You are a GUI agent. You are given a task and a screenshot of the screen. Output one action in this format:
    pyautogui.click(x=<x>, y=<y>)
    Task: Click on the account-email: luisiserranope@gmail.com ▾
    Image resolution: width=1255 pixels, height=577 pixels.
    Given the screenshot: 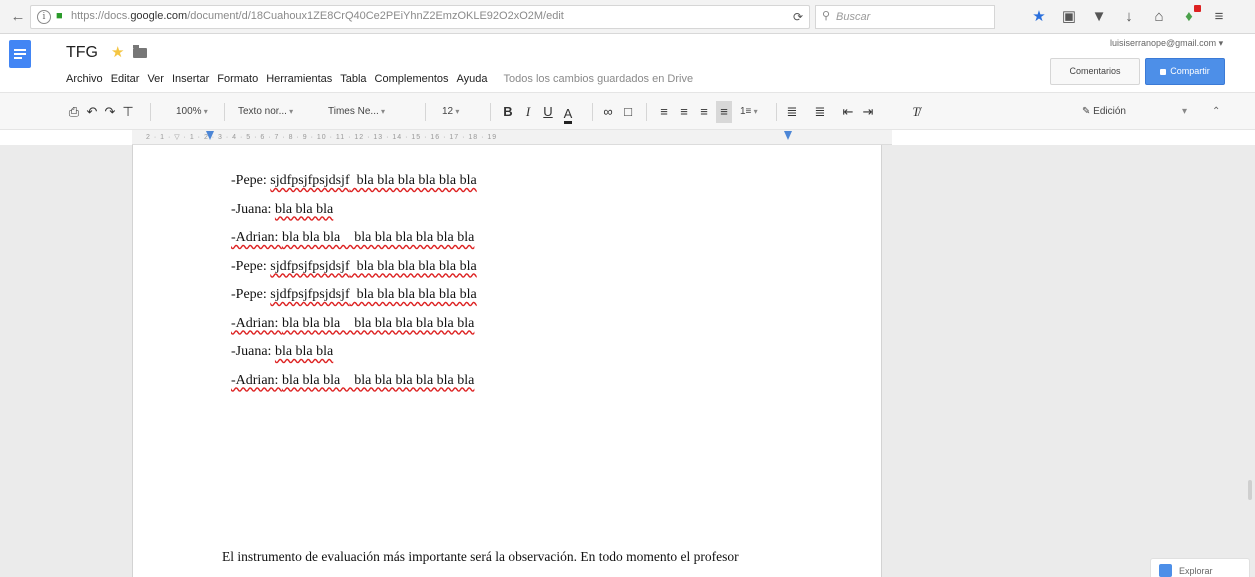 What is the action you would take?
    pyautogui.click(x=1166, y=43)
    